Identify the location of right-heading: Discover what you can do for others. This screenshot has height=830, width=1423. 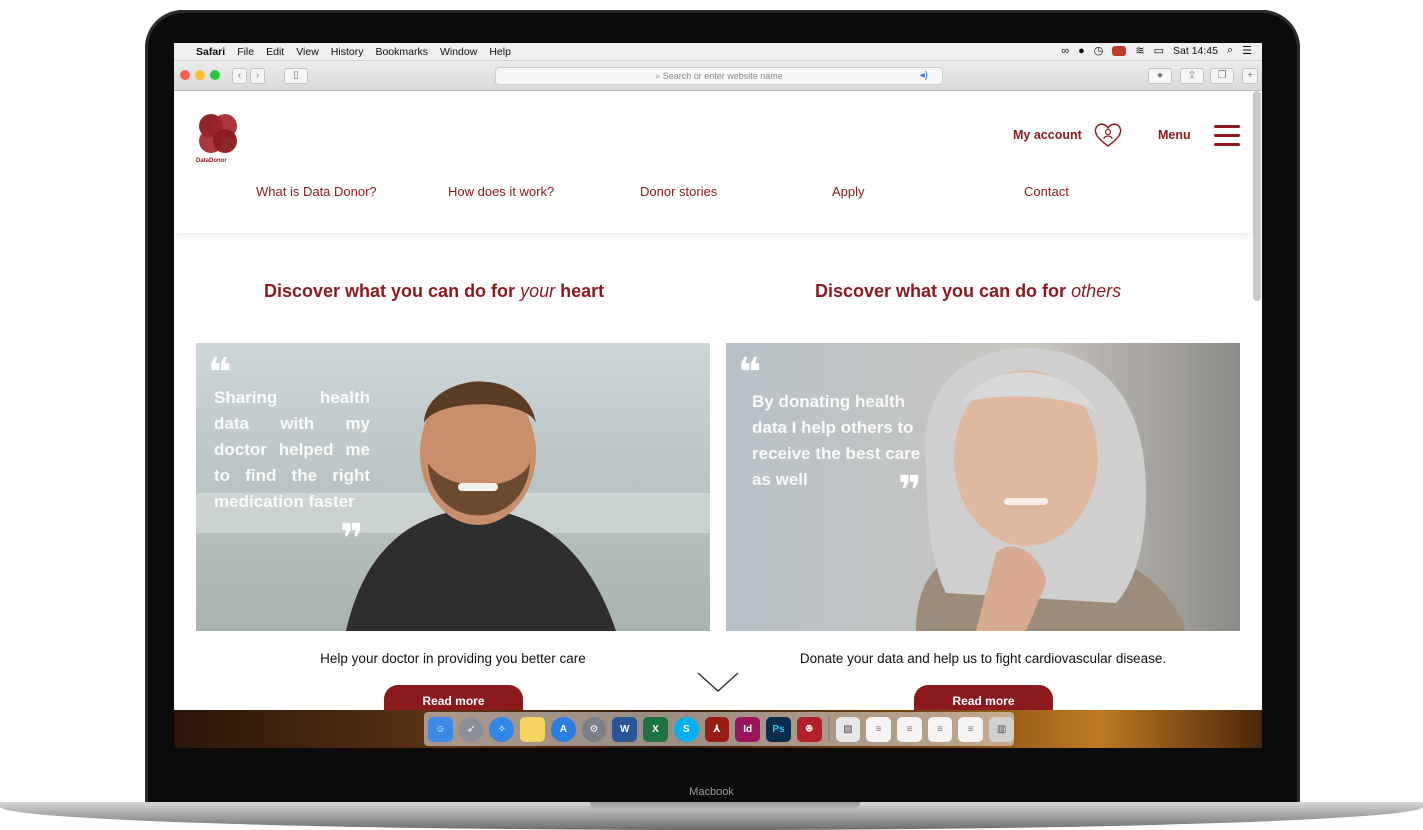
(968, 291).